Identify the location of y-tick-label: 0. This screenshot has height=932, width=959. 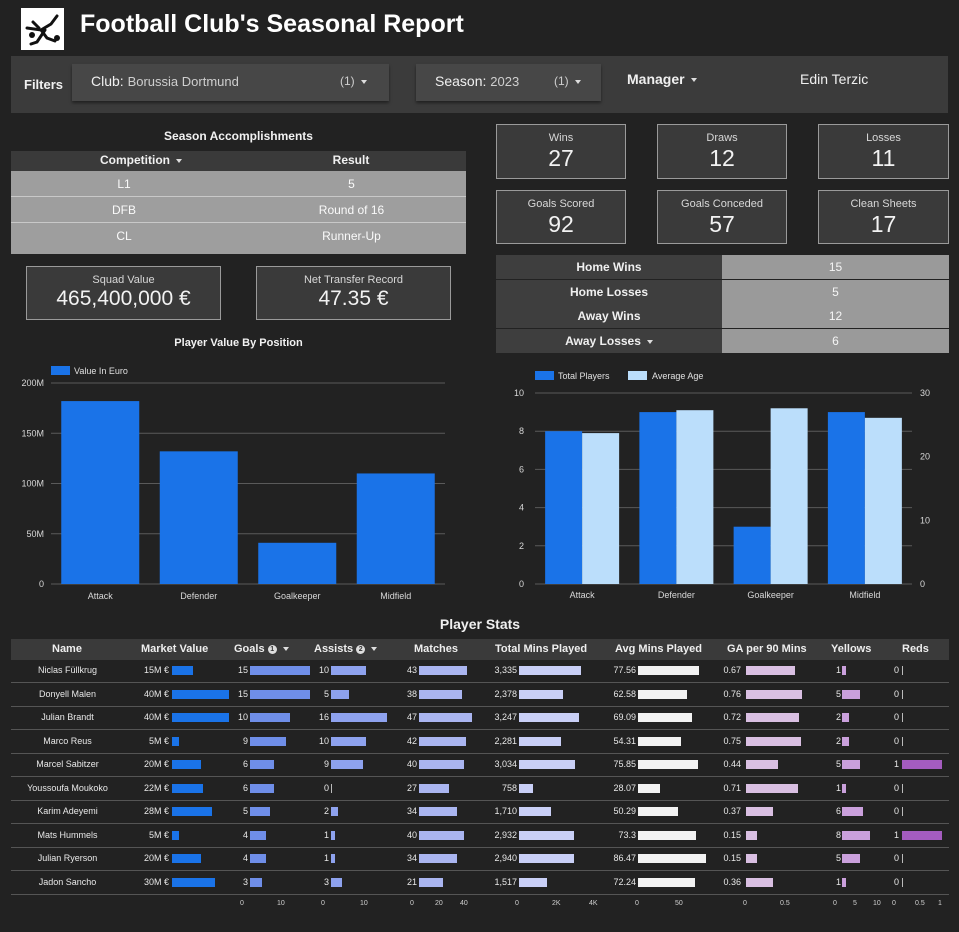
(41, 584).